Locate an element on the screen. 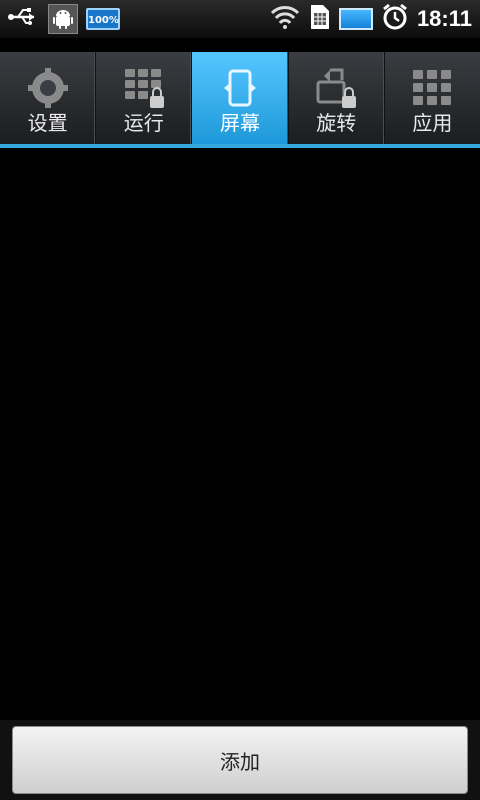  tab-label: 屏幕 is located at coordinates (240, 123).